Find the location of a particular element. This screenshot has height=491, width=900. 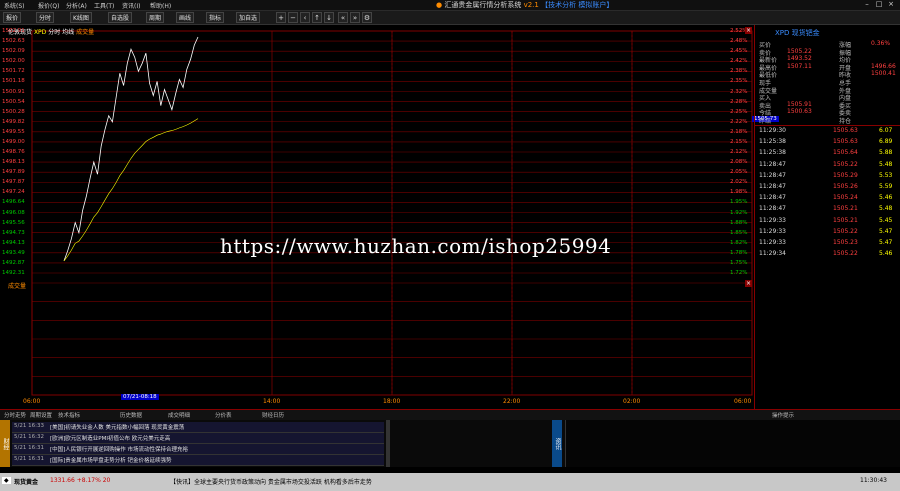

price-tick: 1494.73 is located at coordinates (13, 232).